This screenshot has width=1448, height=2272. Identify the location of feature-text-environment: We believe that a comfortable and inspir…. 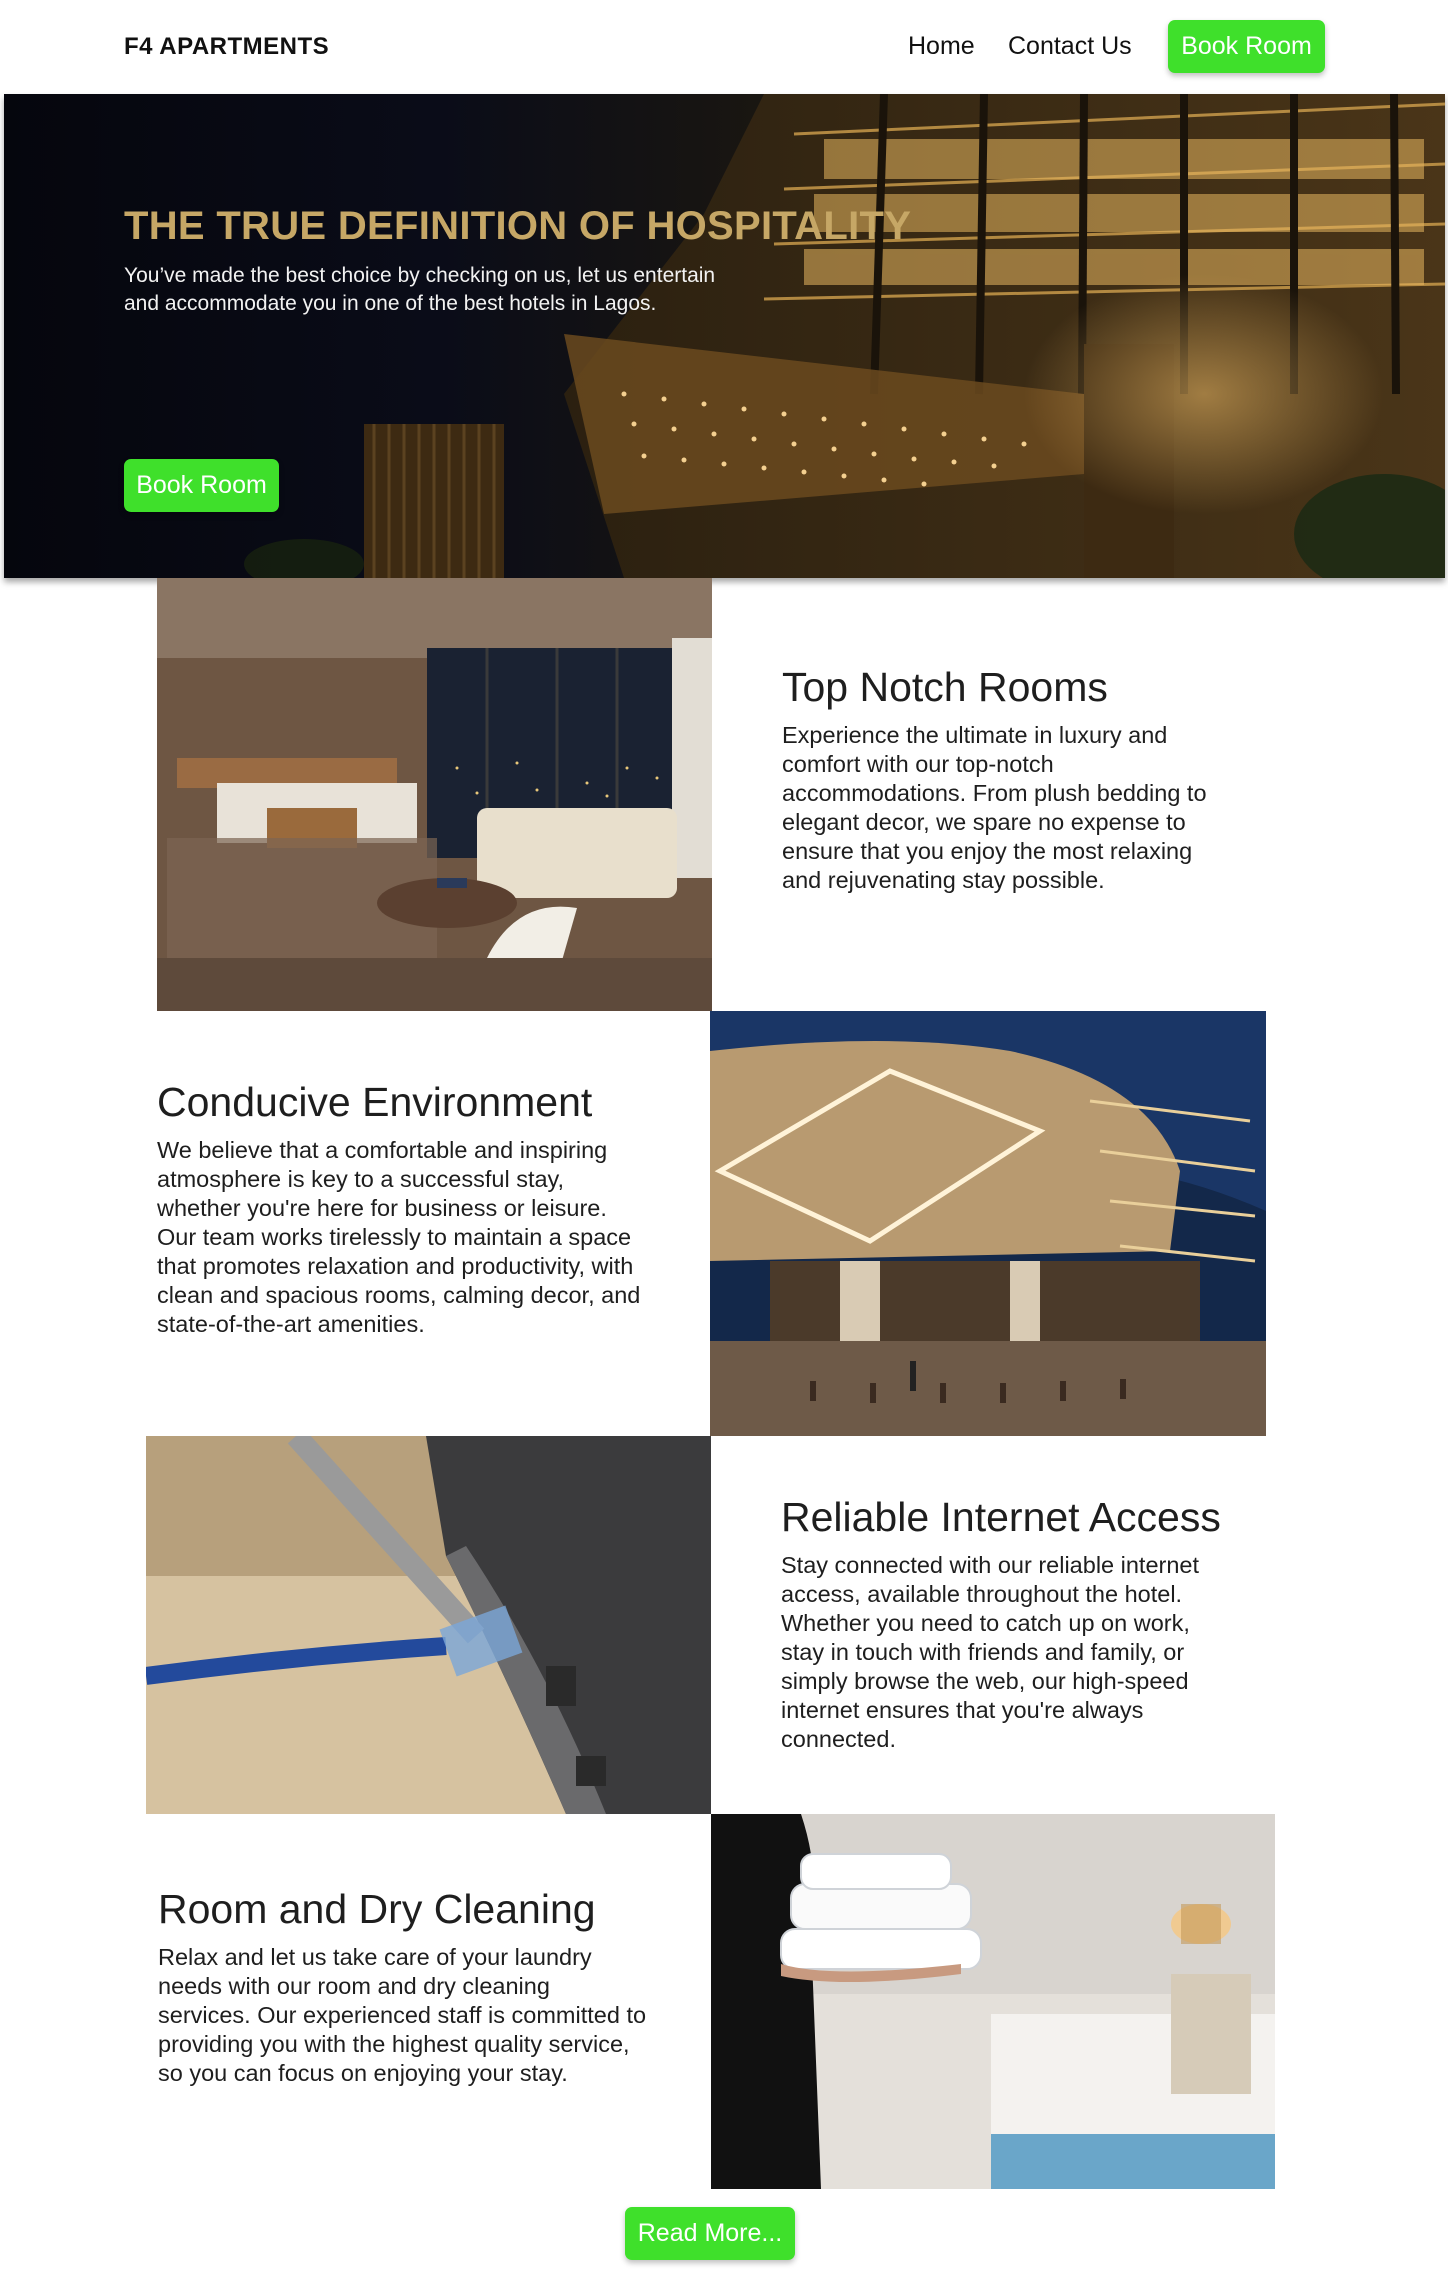
(399, 1237).